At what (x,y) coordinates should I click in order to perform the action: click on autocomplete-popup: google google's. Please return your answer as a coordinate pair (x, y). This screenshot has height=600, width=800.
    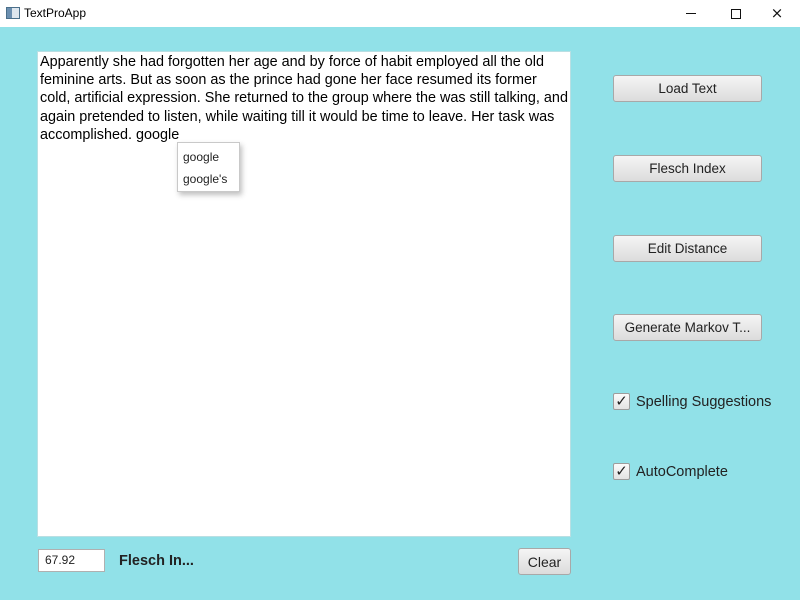
    Looking at the image, I should click on (208, 167).